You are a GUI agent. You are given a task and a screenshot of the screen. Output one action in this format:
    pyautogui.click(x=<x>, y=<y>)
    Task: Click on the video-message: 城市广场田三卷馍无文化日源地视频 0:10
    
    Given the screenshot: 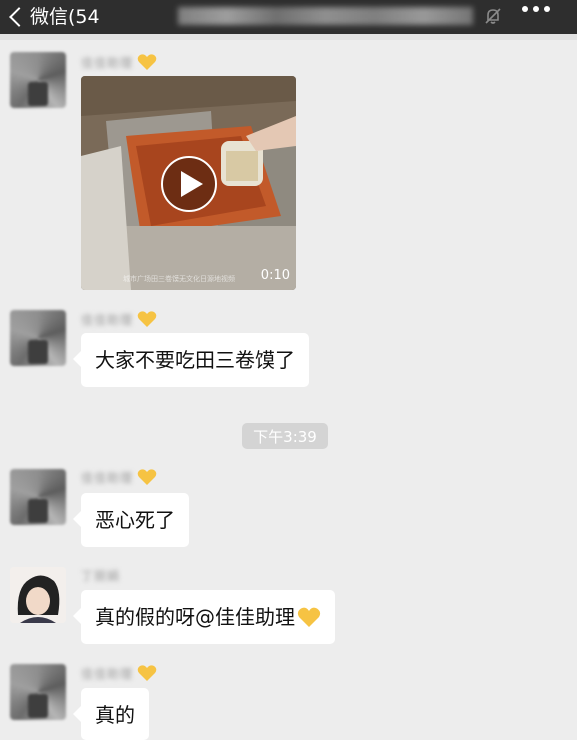 What is the action you would take?
    pyautogui.click(x=188, y=183)
    